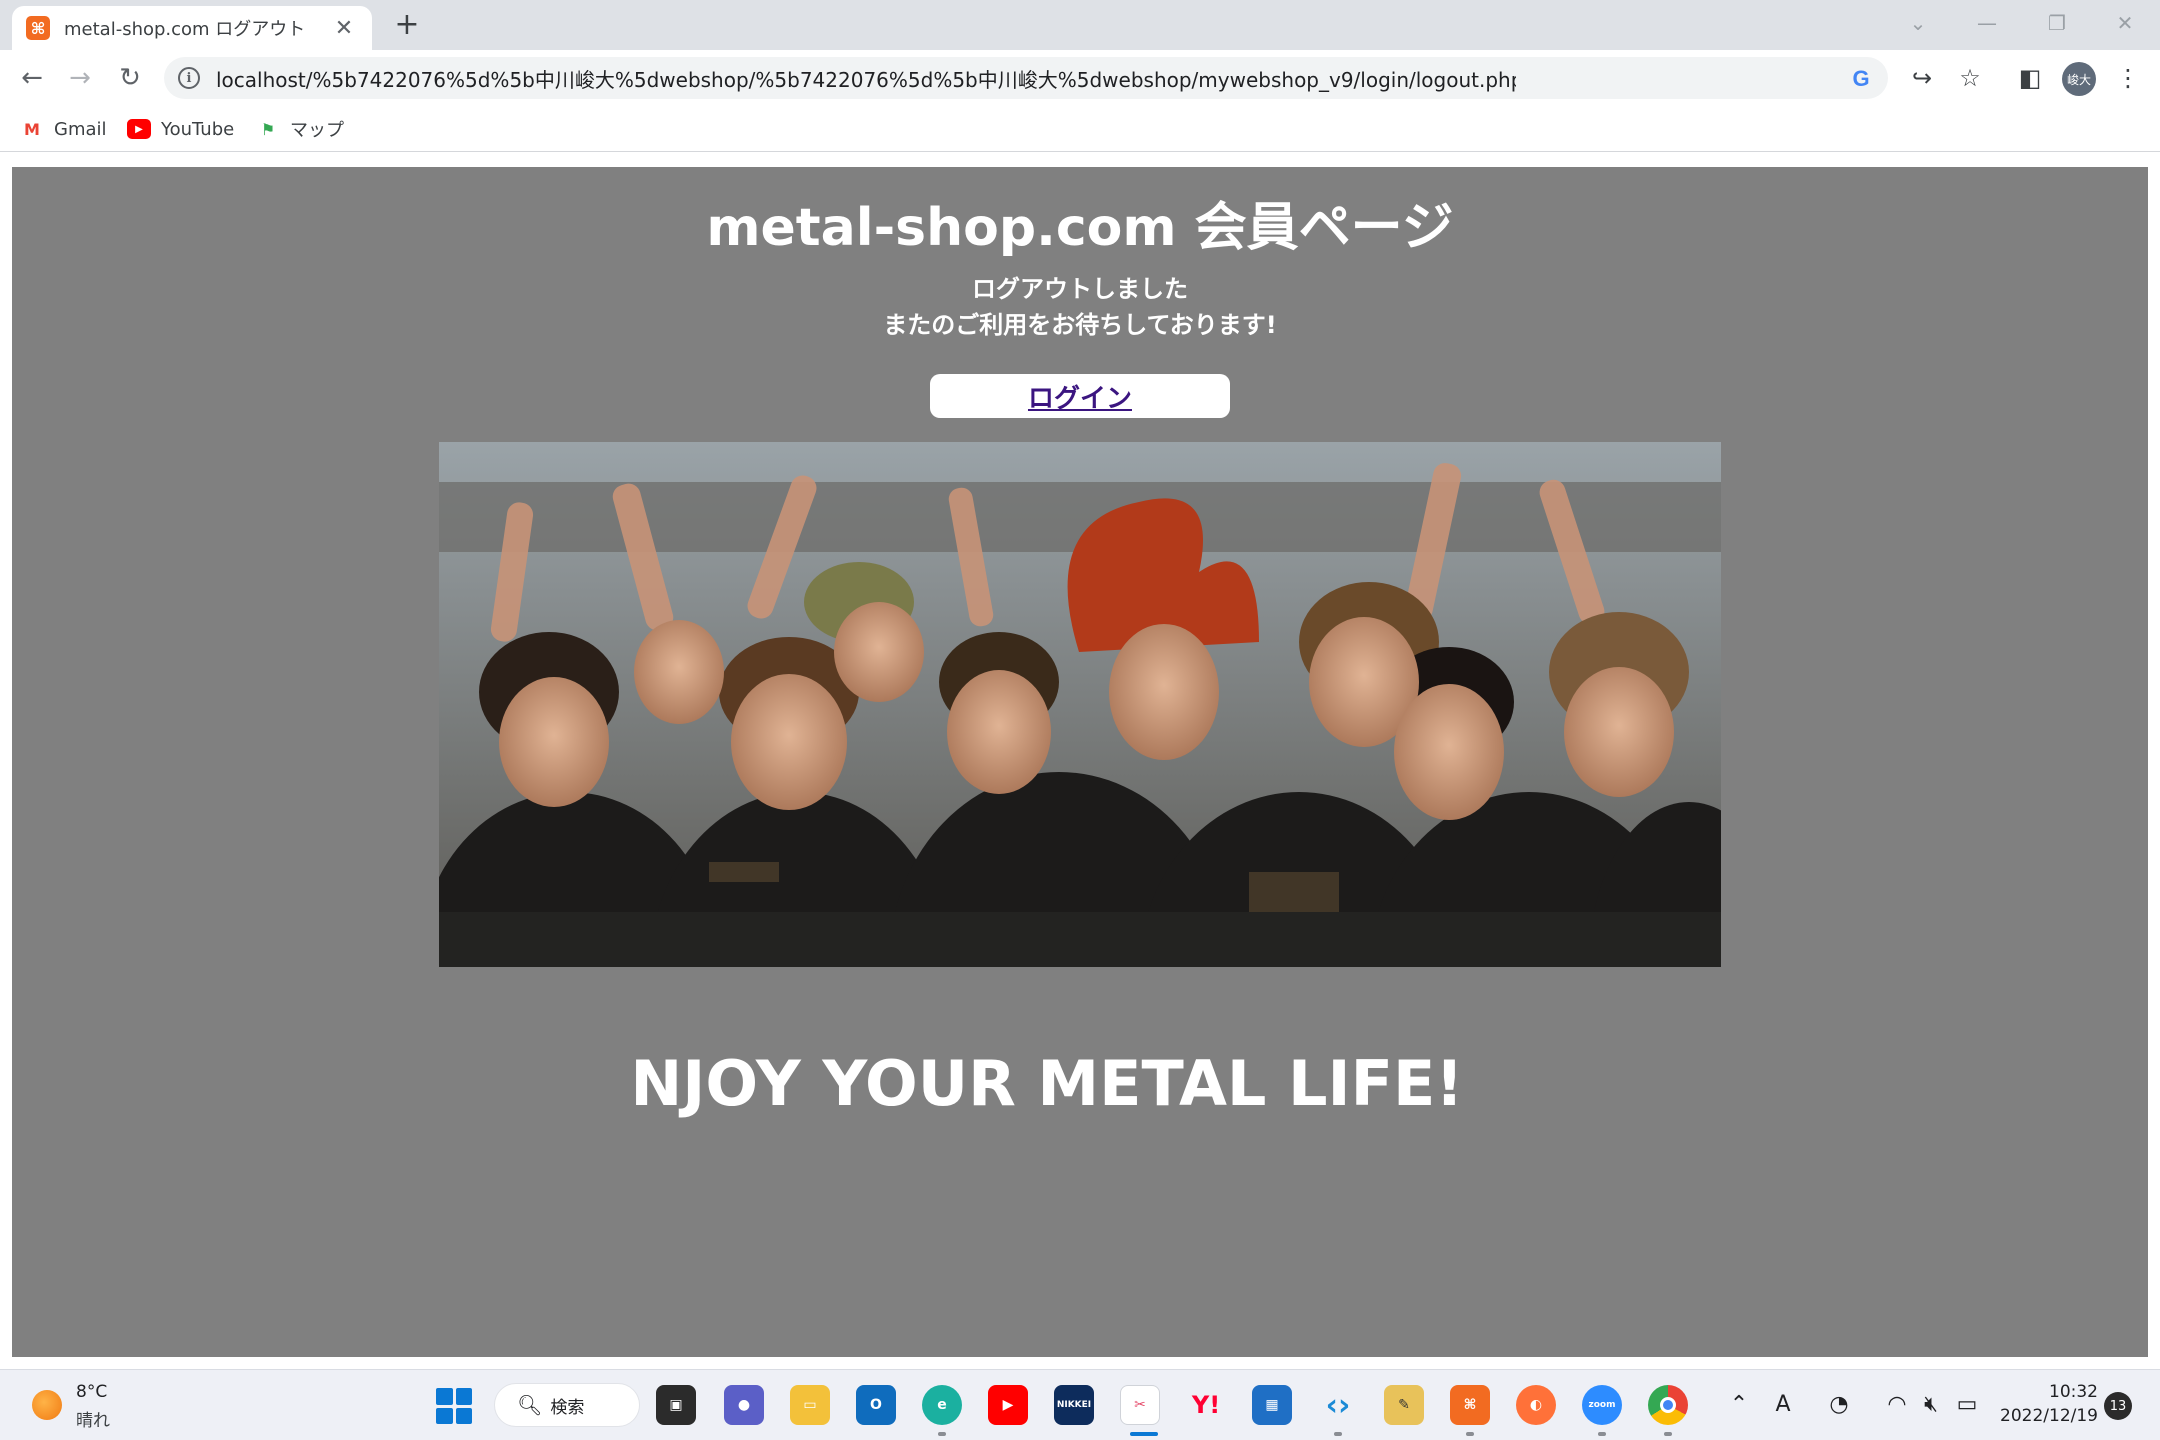 This screenshot has height=1440, width=2160. I want to click on restore-button: ❐, so click(2057, 23).